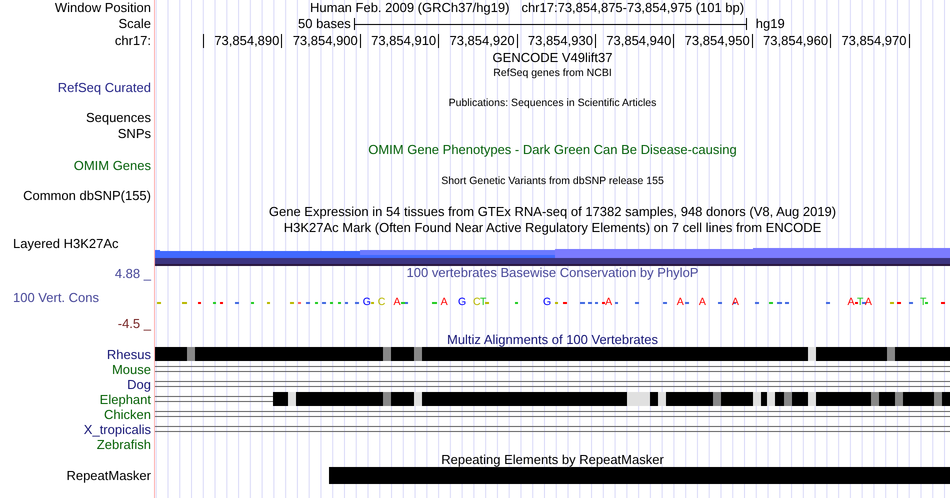 The width and height of the screenshot is (950, 498). What do you see at coordinates (552, 57) in the screenshot?
I see `track-title: GENCODE V49lift37` at bounding box center [552, 57].